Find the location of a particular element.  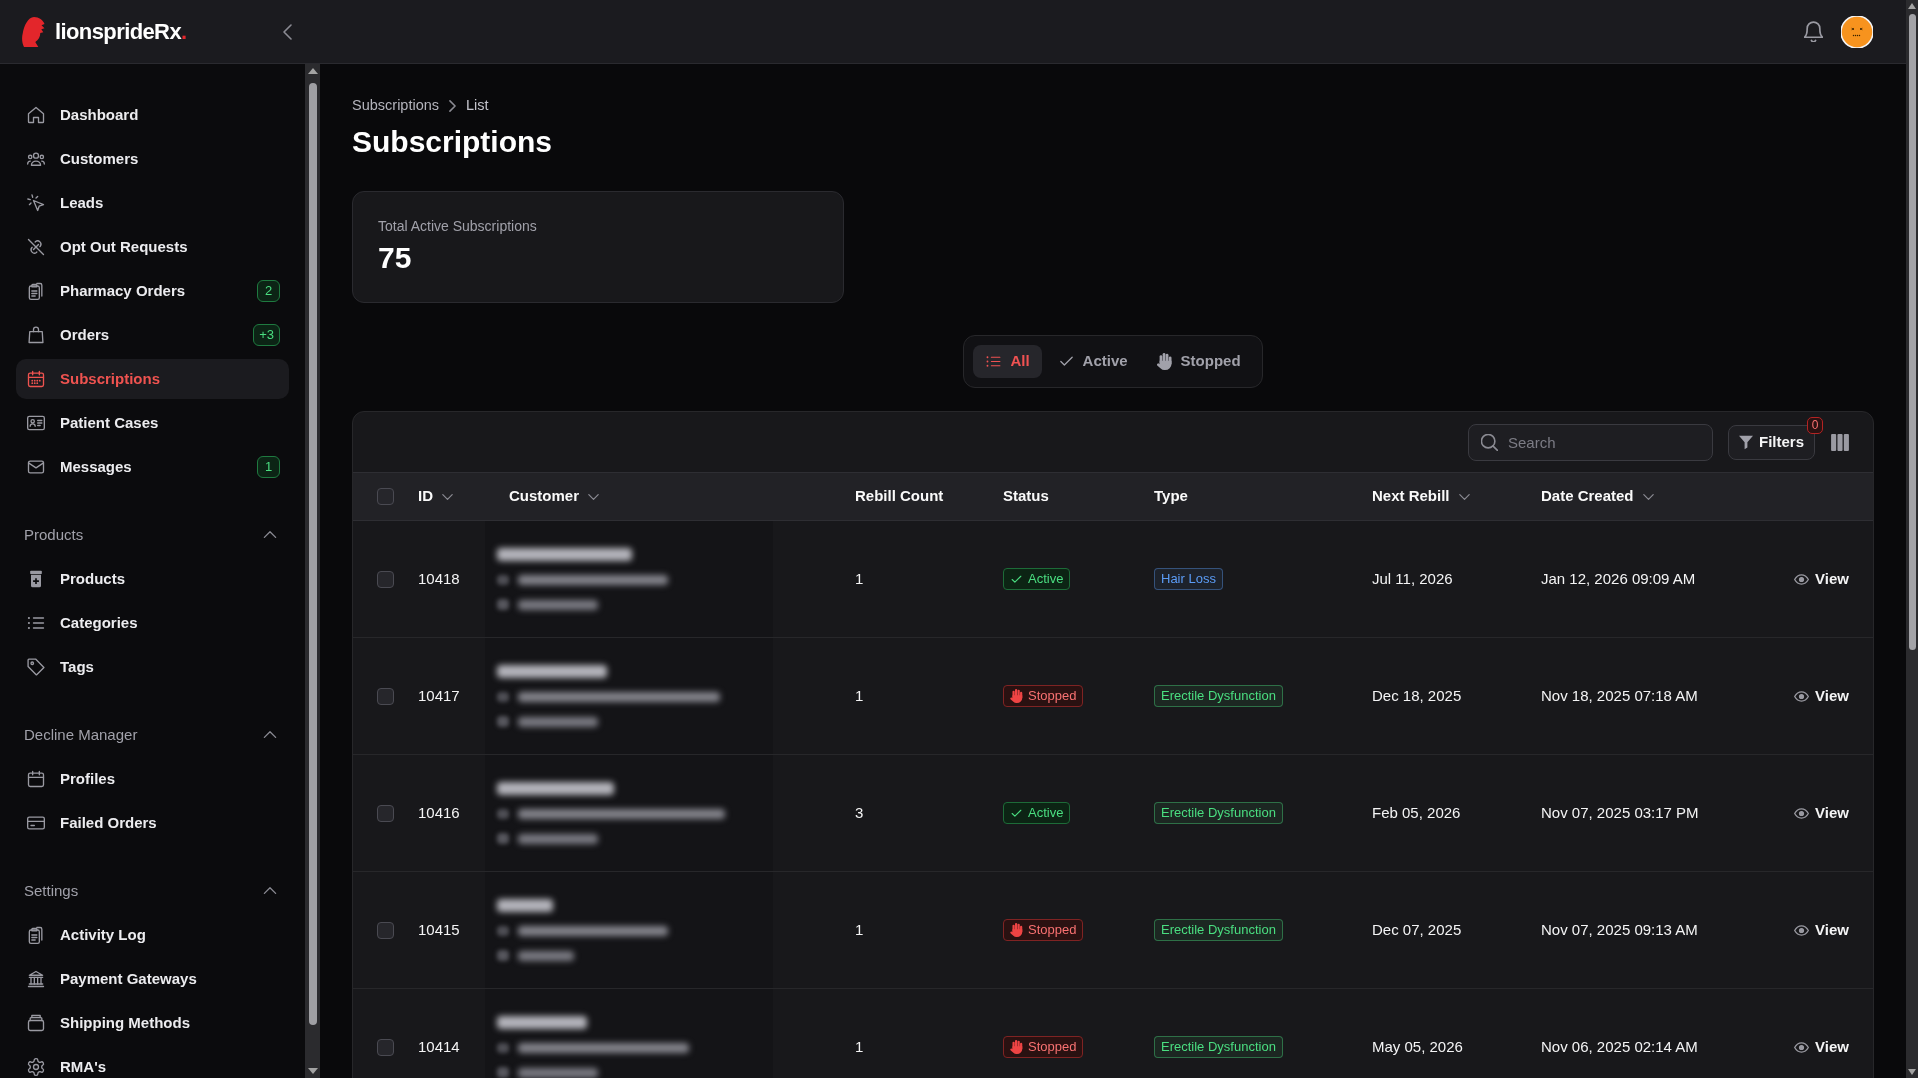

sidebar-item: Subscriptions is located at coordinates (152, 379).